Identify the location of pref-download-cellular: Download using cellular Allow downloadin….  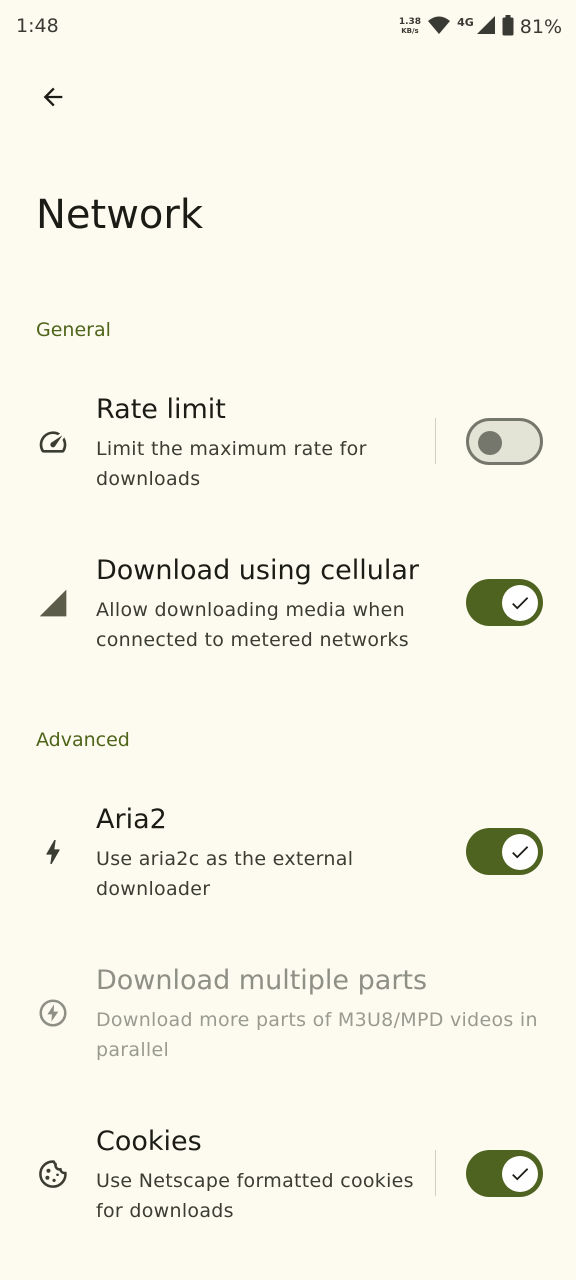
(288, 606).